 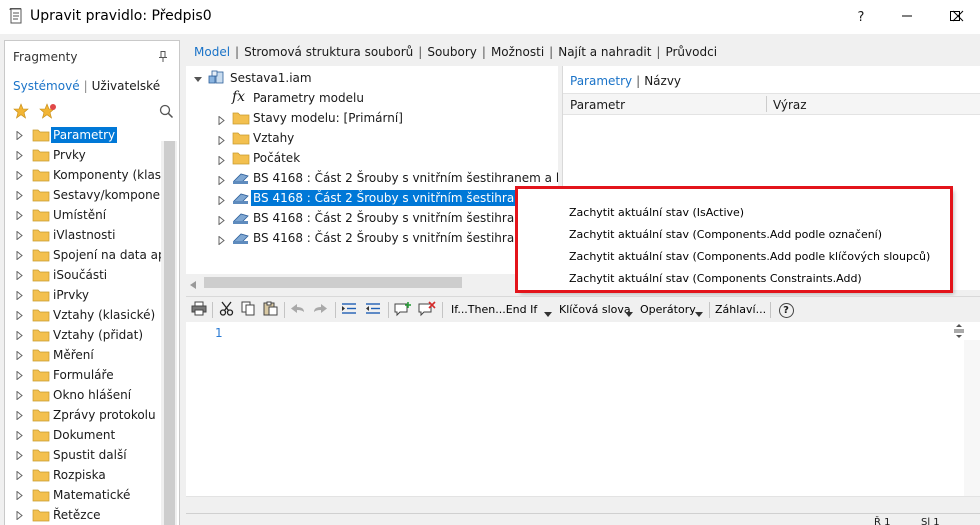 What do you see at coordinates (907, 17) in the screenshot?
I see `minimize-button` at bounding box center [907, 17].